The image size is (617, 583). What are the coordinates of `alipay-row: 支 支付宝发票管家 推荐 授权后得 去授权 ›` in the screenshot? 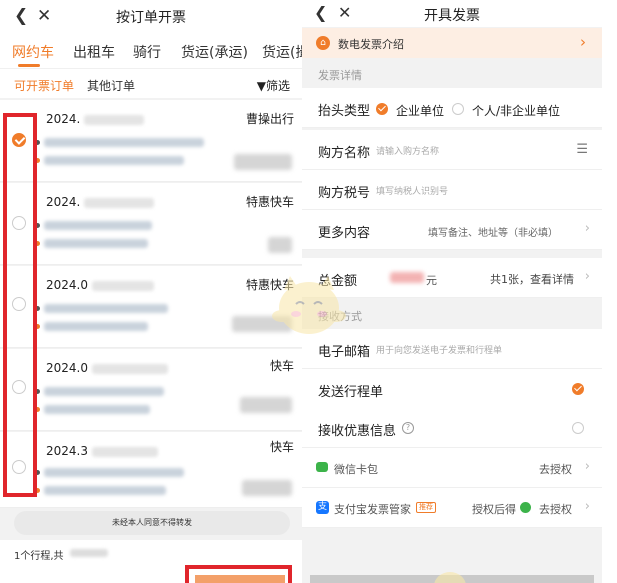 It's located at (452, 508).